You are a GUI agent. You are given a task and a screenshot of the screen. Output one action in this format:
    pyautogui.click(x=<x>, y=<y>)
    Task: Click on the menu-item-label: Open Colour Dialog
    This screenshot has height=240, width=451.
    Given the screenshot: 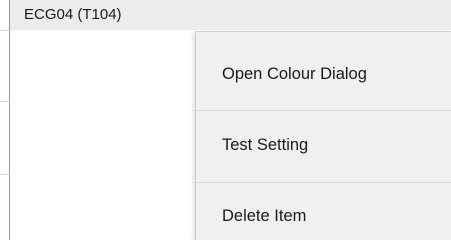 What is the action you would take?
    pyautogui.click(x=294, y=74)
    